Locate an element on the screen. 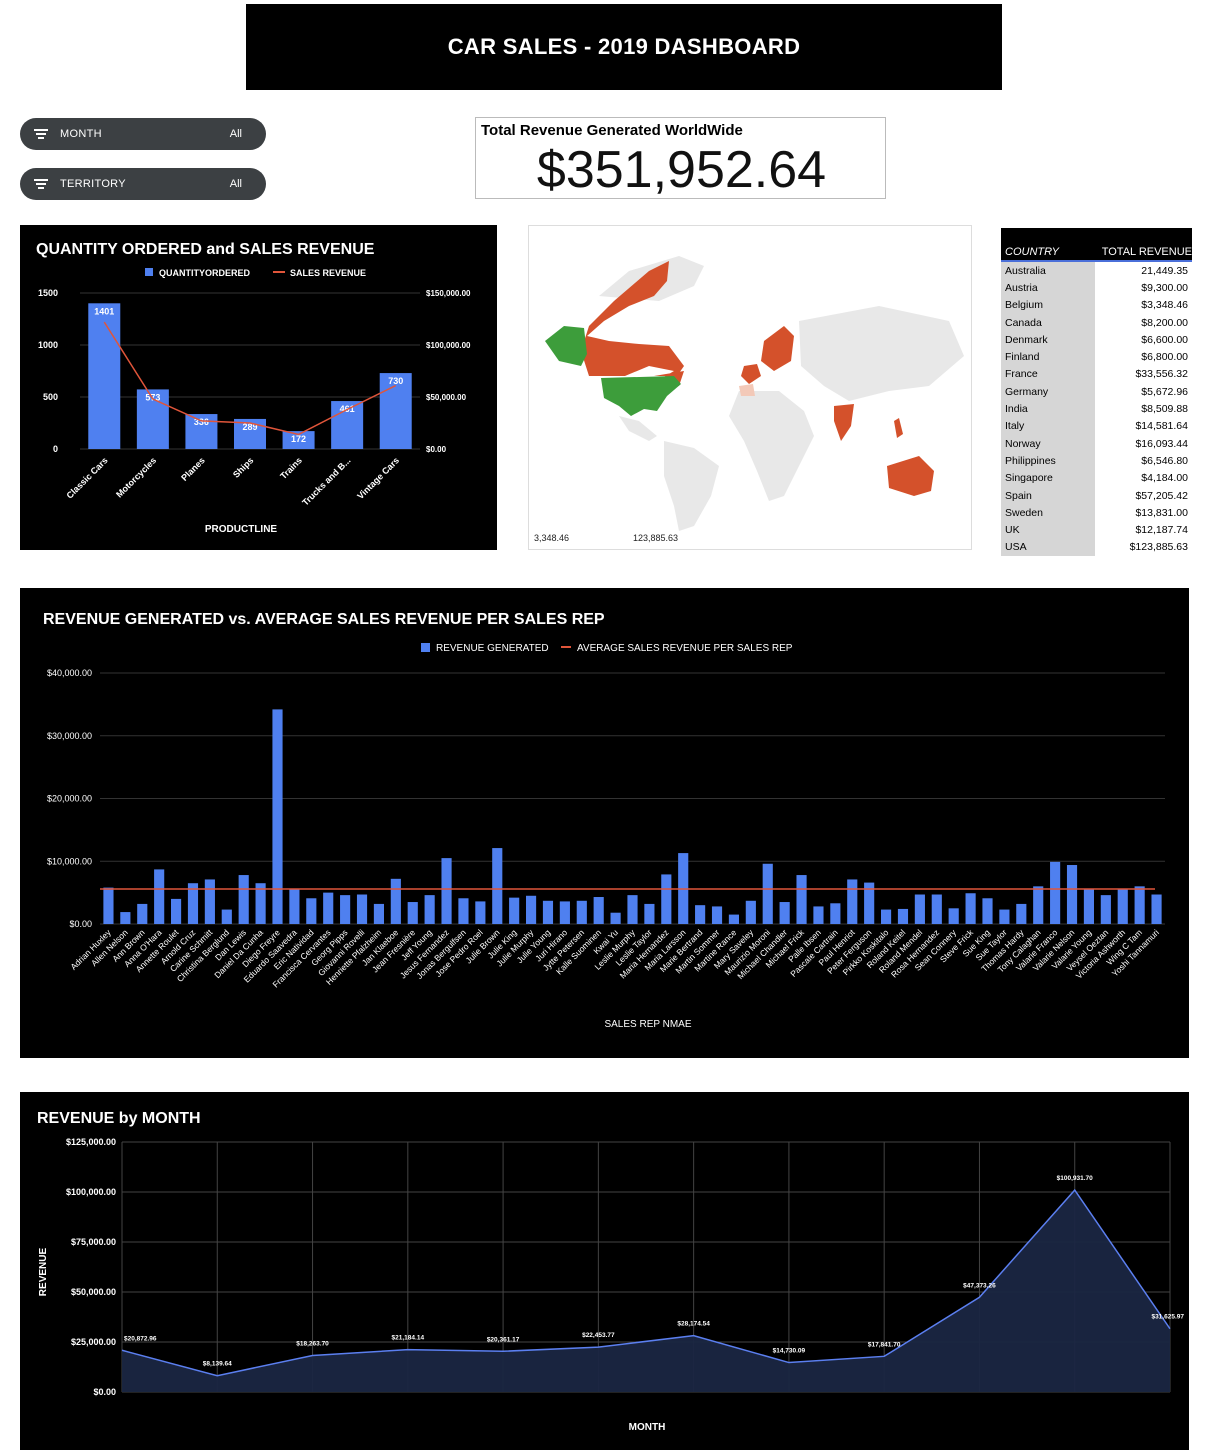  country-cell: Canada is located at coordinates (1048, 322).